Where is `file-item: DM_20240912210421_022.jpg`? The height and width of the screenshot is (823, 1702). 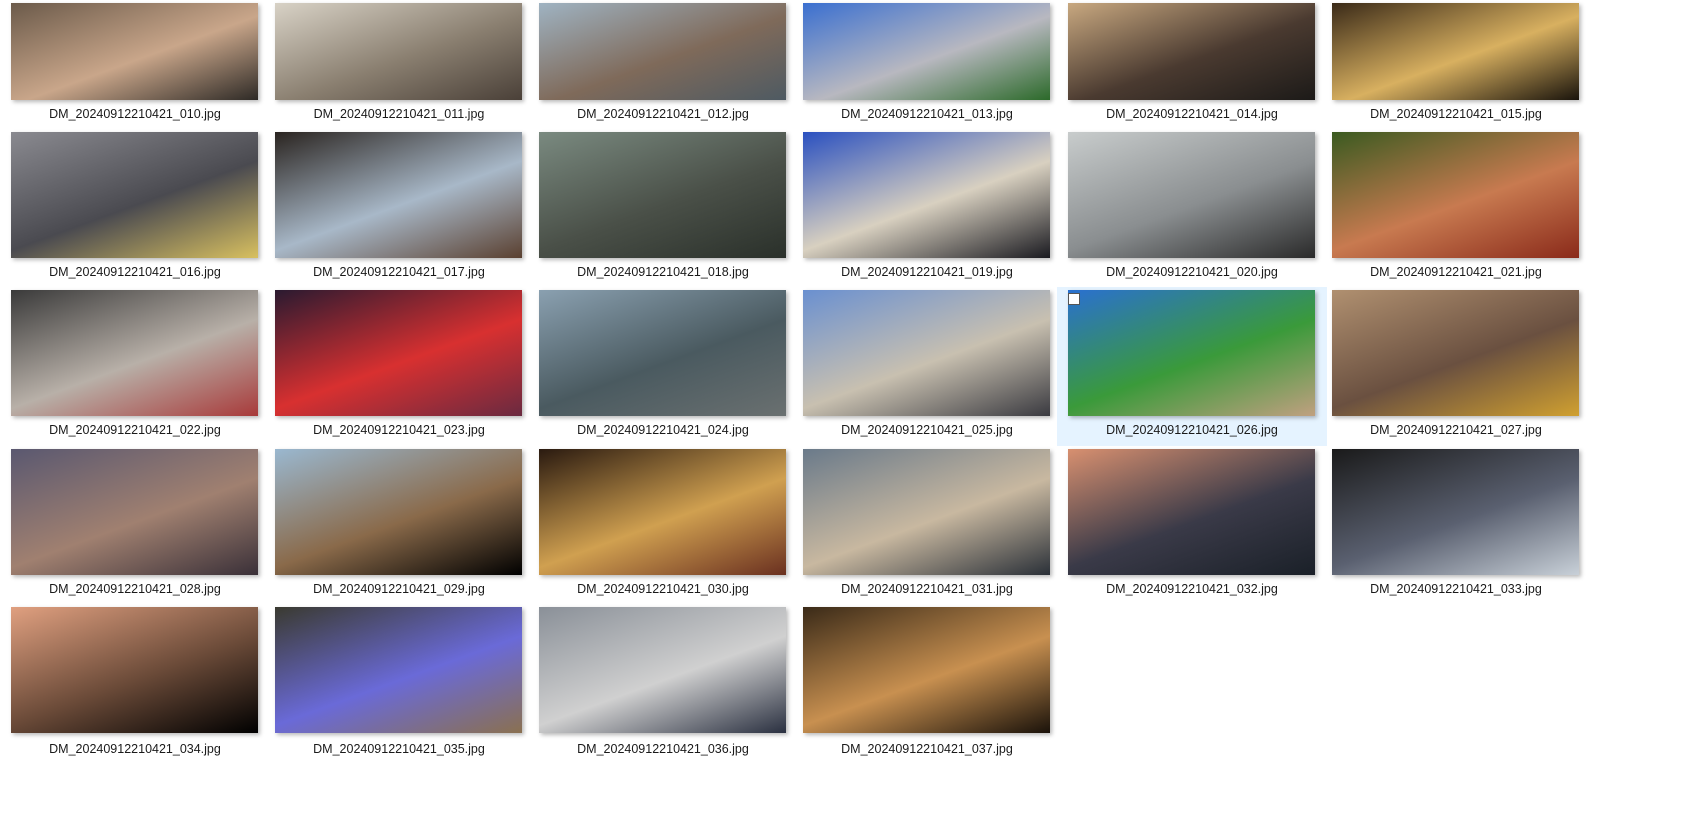
file-item: DM_20240912210421_022.jpg is located at coordinates (135, 366).